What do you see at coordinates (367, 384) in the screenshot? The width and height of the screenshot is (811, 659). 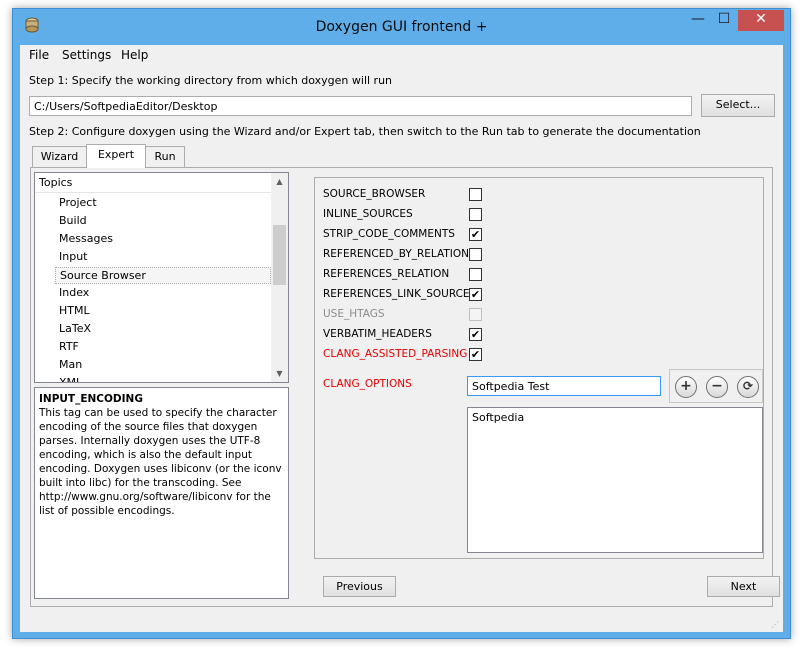 I see `clang-options-label: CLANG_OPTIONS` at bounding box center [367, 384].